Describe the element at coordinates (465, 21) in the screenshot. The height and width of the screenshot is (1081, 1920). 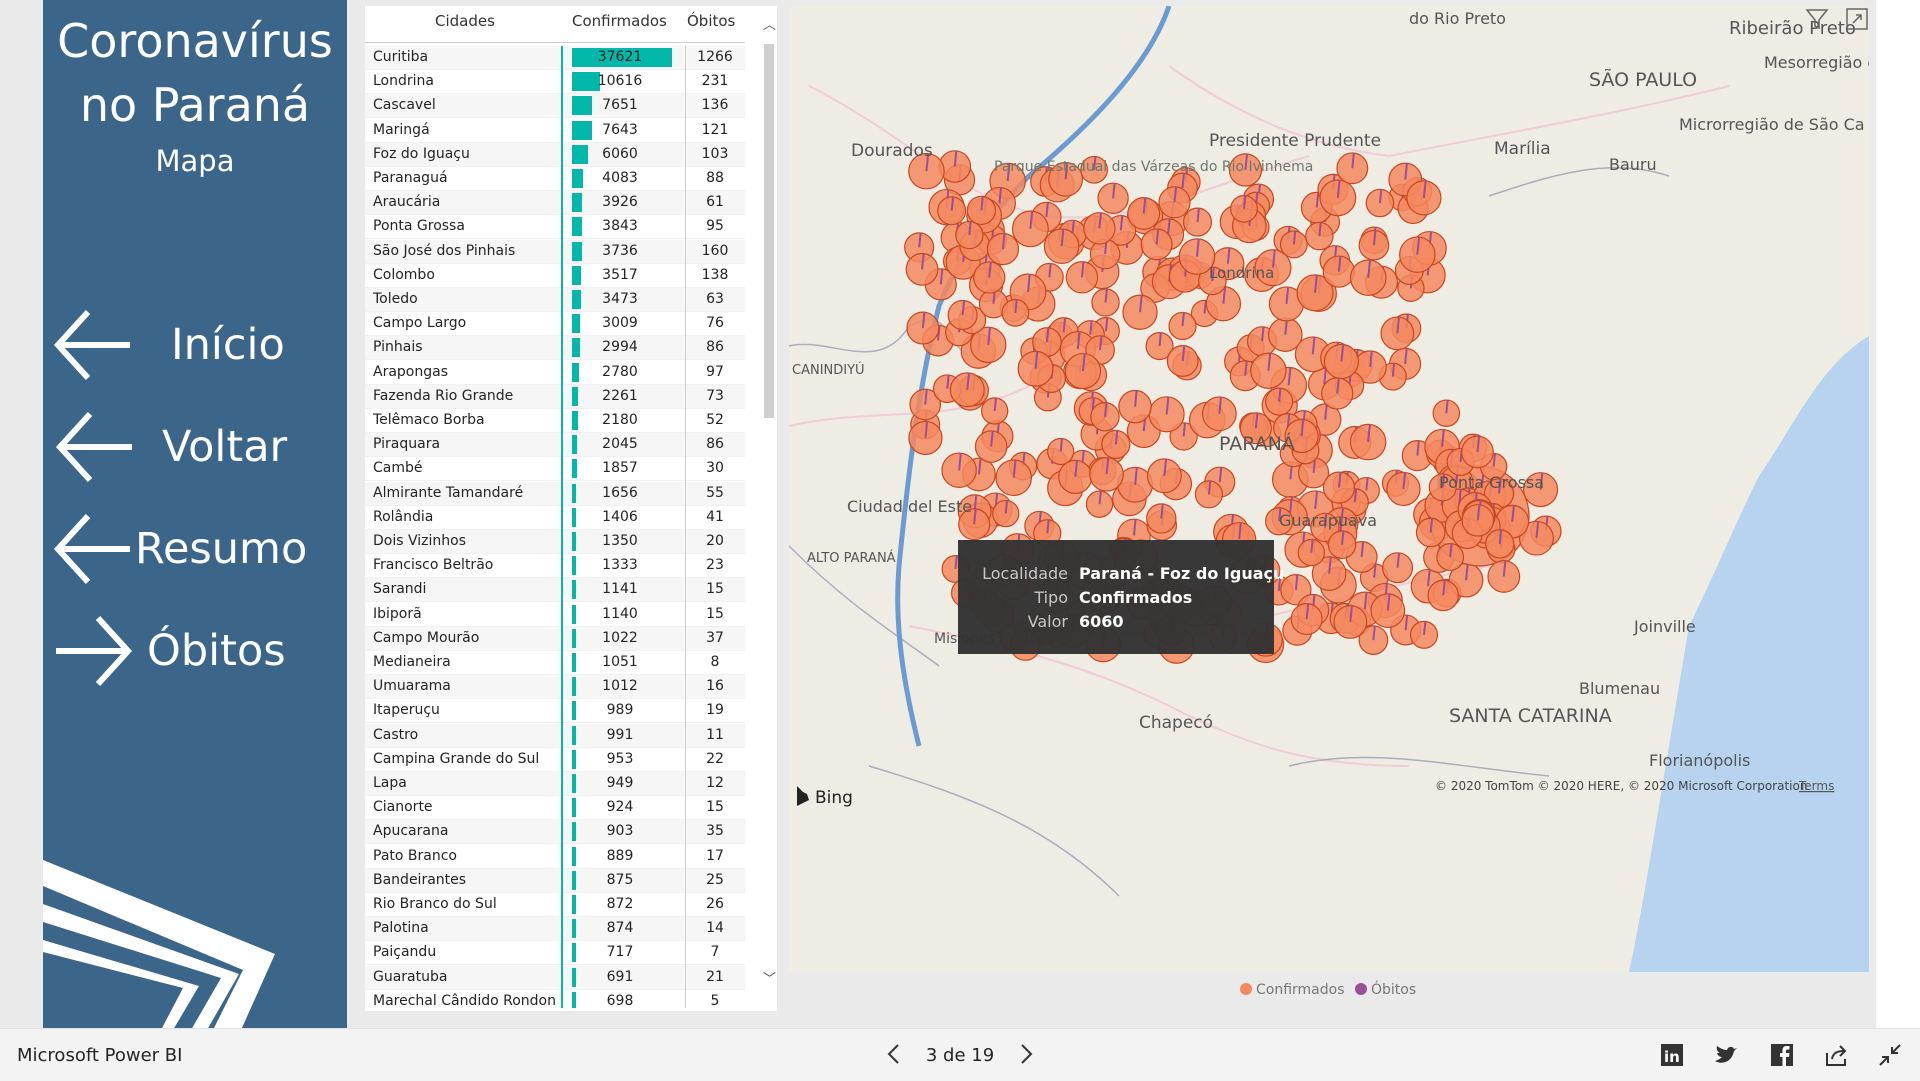
I see `header-cidades: Cidades` at that location.